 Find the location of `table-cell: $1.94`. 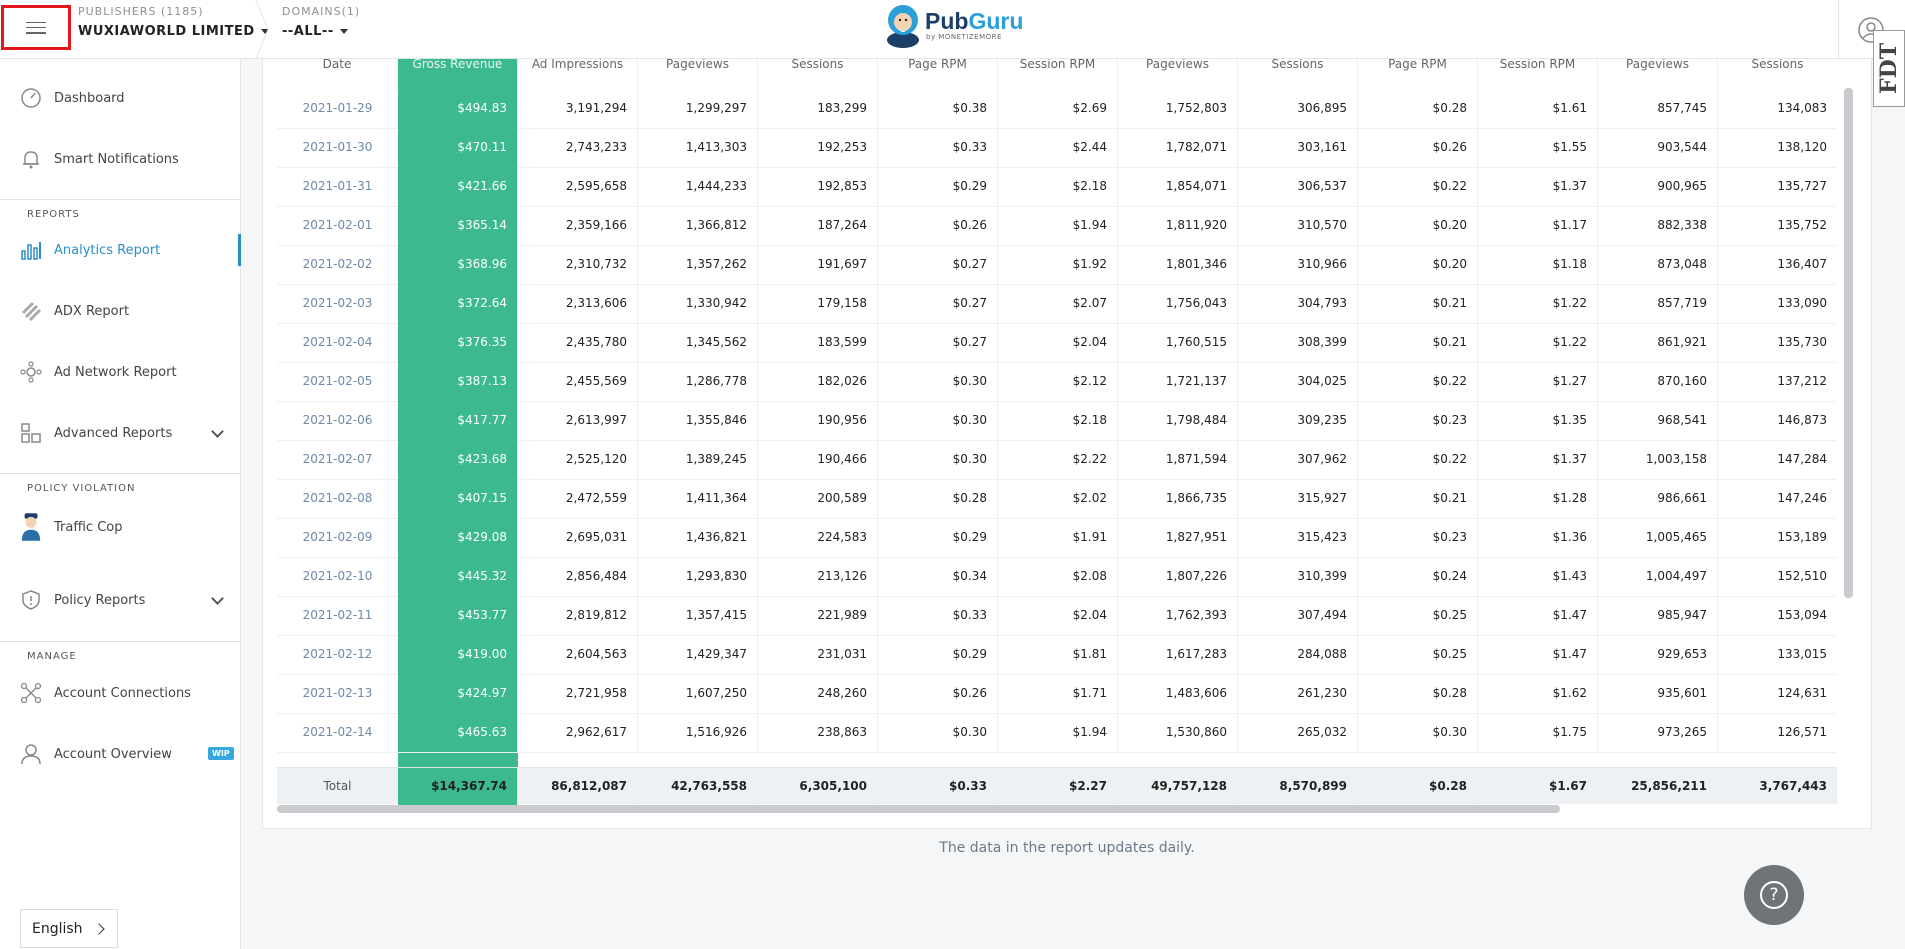

table-cell: $1.94 is located at coordinates (1058, 225).